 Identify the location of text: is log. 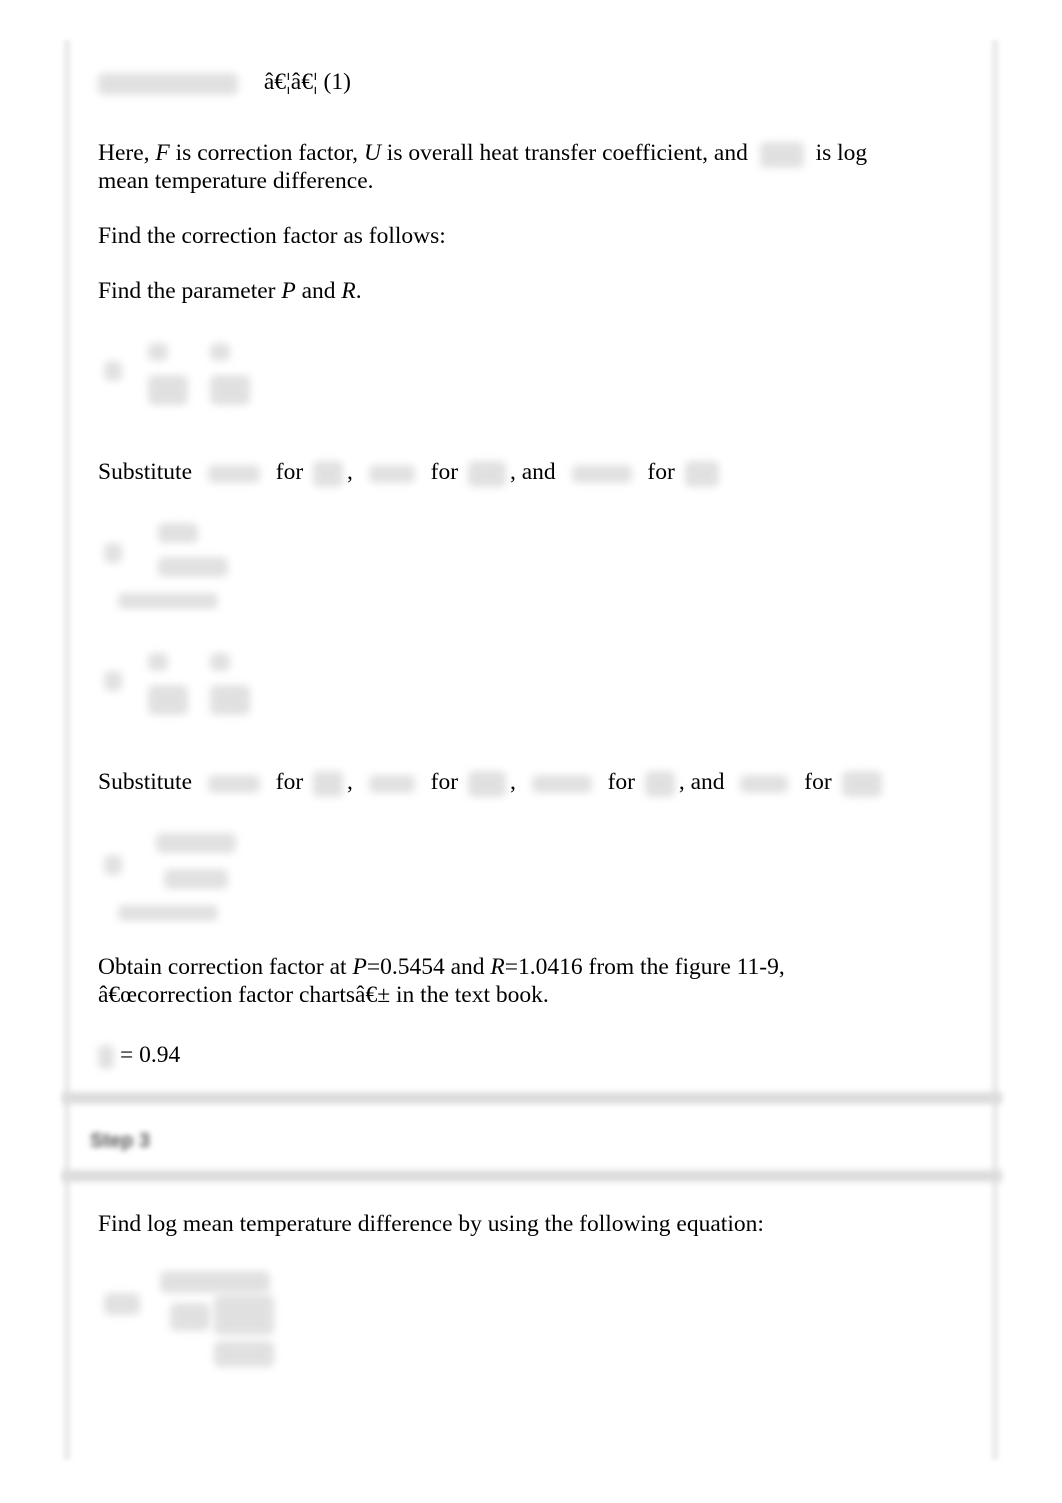
(838, 153).